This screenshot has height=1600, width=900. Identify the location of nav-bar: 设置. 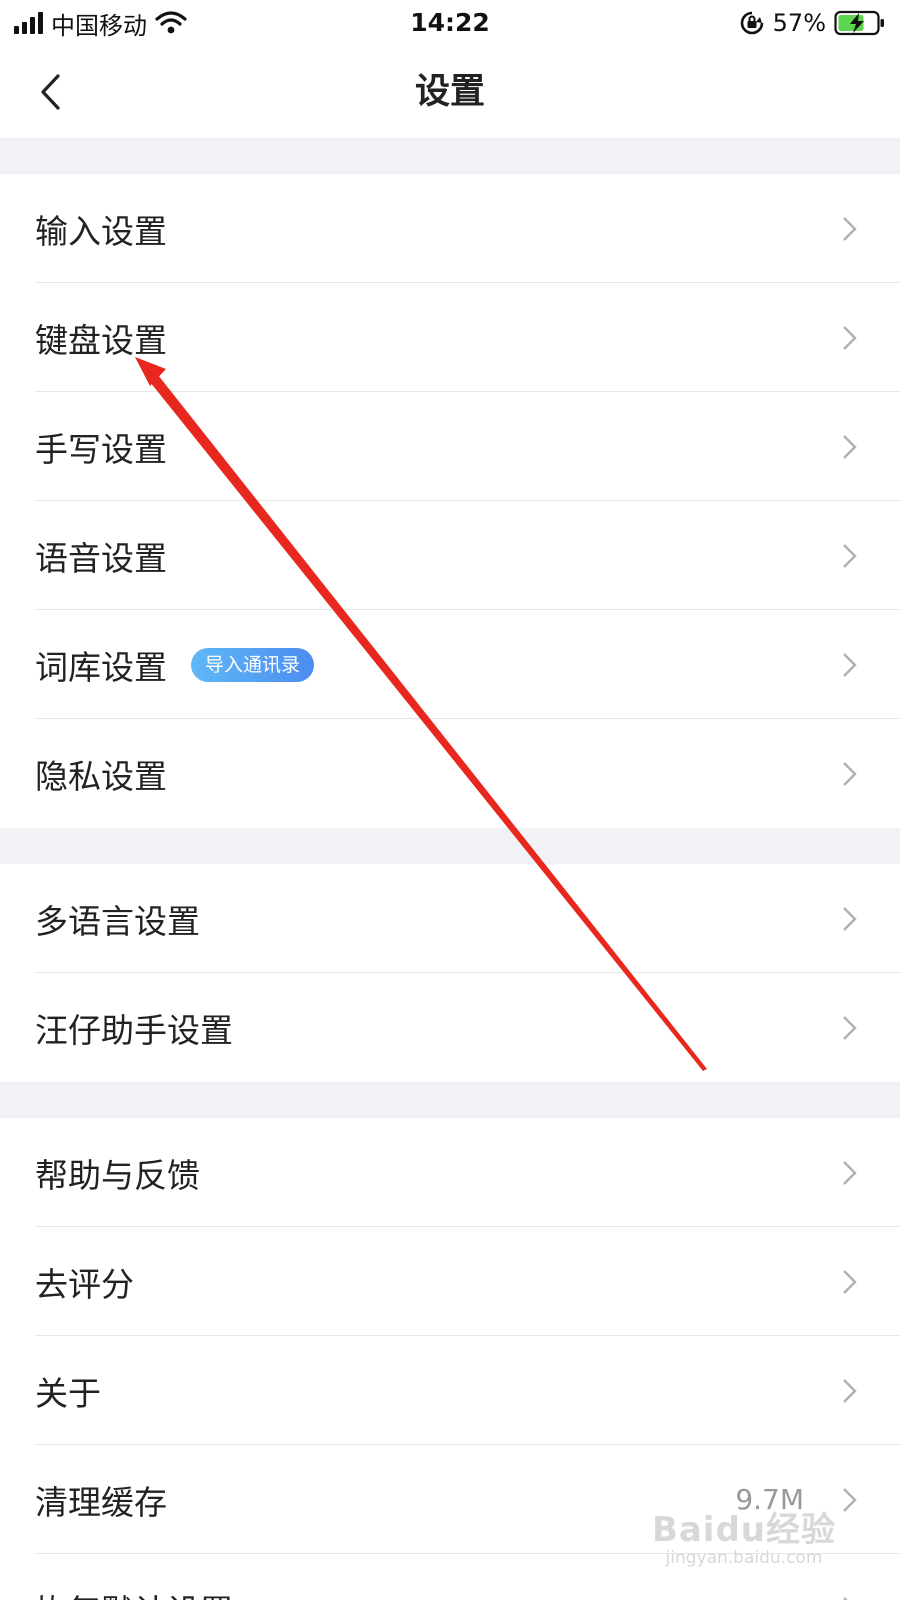
(450, 92).